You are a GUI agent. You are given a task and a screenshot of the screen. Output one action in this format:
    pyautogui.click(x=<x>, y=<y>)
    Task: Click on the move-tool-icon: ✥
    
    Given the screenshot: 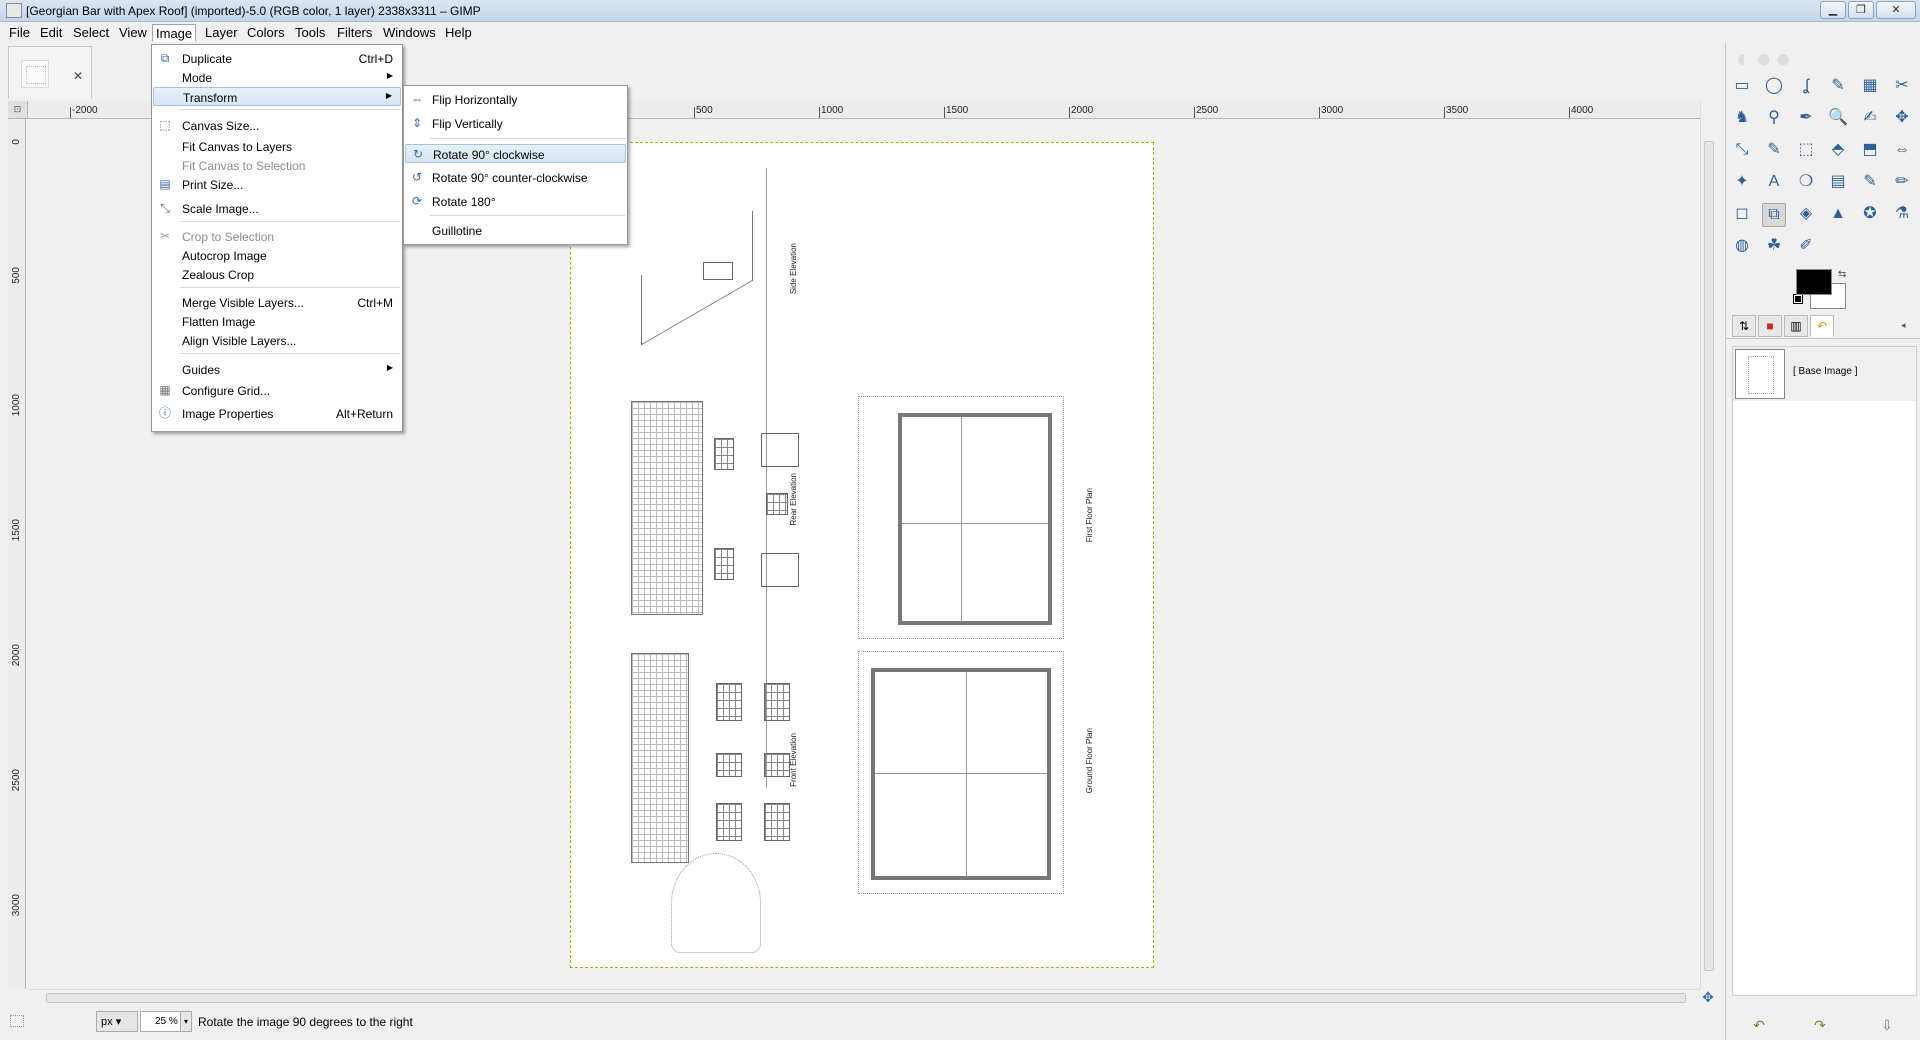 What is the action you would take?
    pyautogui.click(x=1902, y=119)
    